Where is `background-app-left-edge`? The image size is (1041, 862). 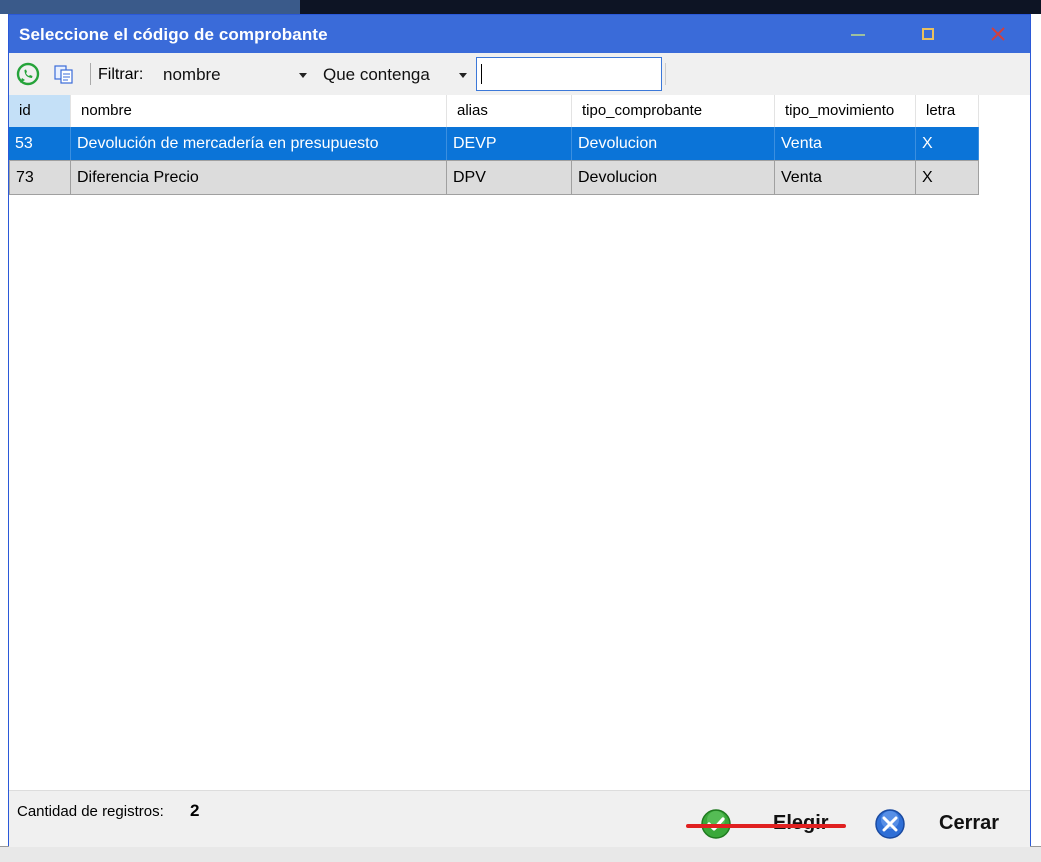
background-app-left-edge is located at coordinates (4, 437).